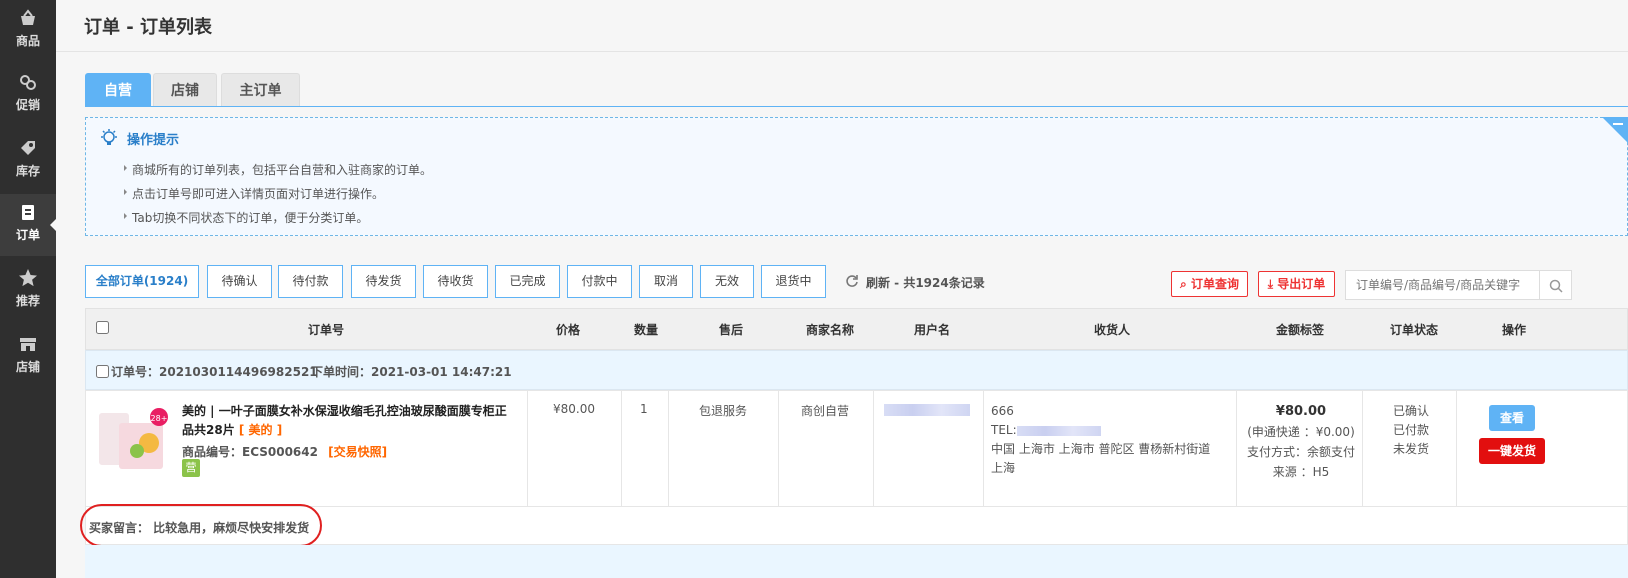  I want to click on tab-store: 店铺, so click(185, 90).